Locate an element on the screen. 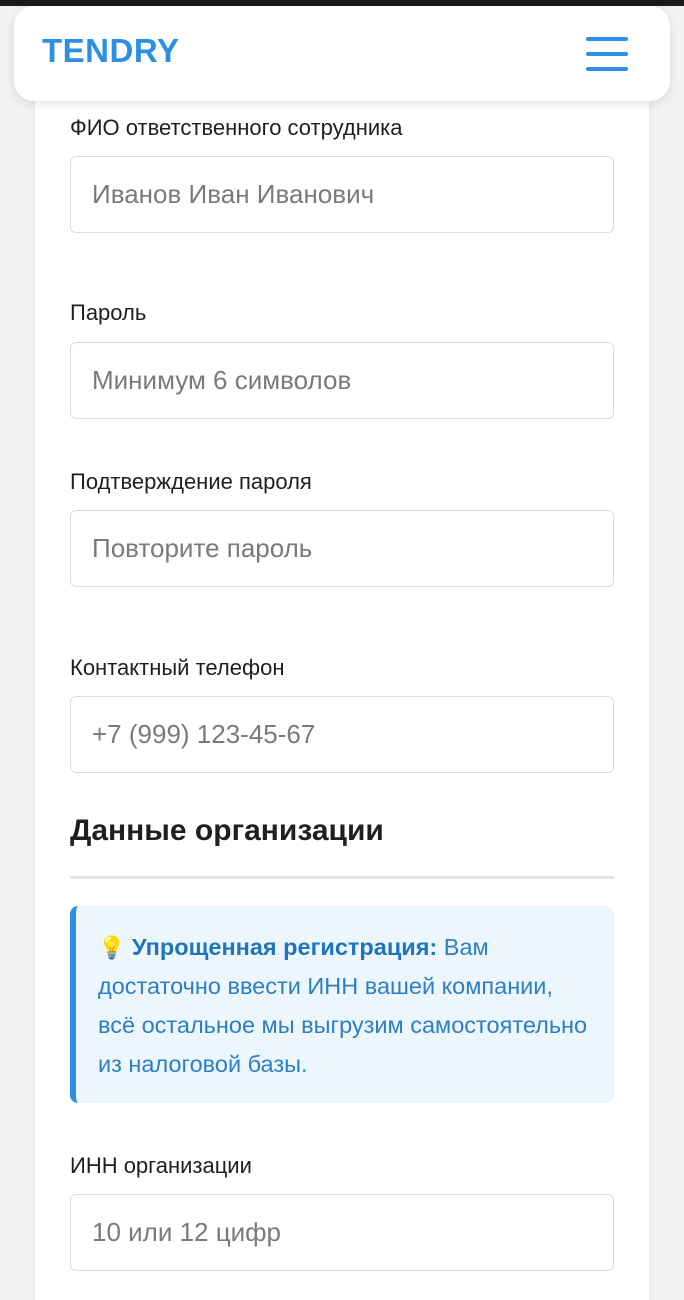 The height and width of the screenshot is (1300, 684). password-confirm-input is located at coordinates (342, 548).